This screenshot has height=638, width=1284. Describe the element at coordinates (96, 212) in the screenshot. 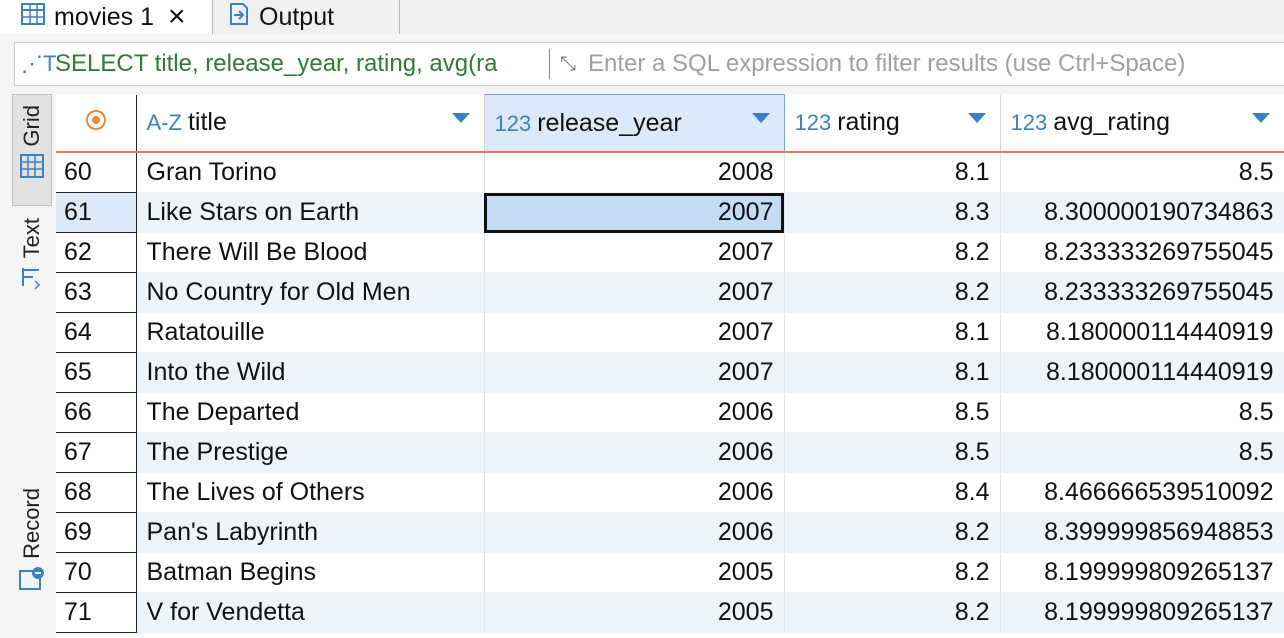

I see `row-number: 61` at that location.